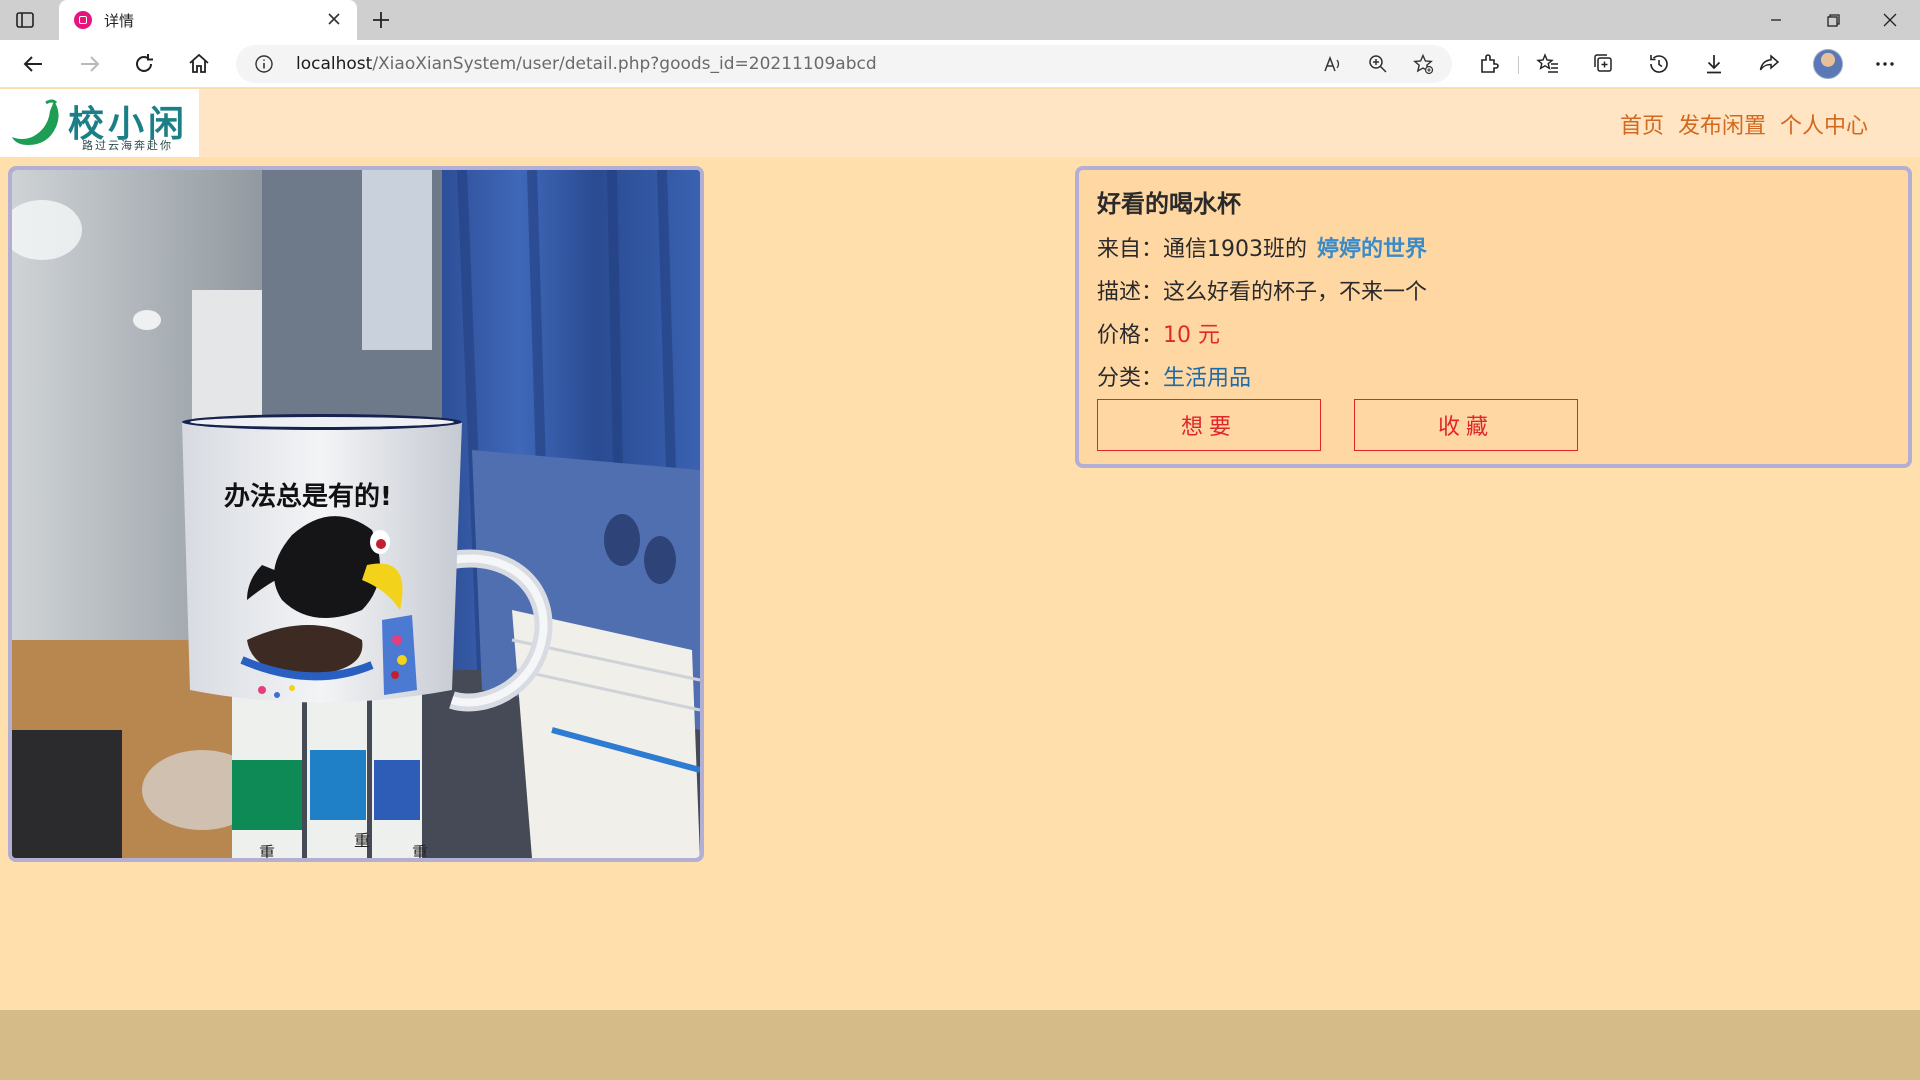 The height and width of the screenshot is (1080, 1920). I want to click on browser-tab-active: 详情, so click(208, 20).